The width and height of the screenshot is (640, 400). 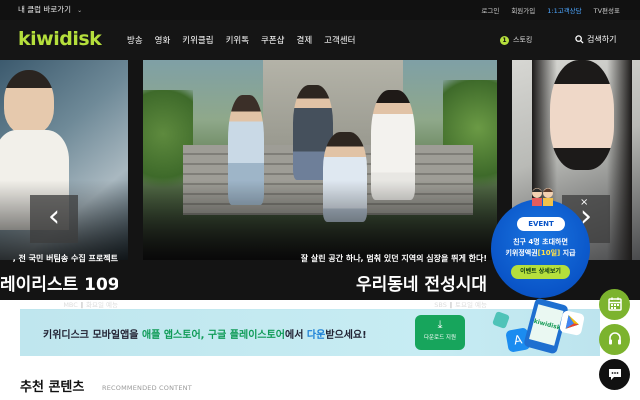 I want to click on main-menu: 방송 영화 키위클립 키위톡 쿠폰샵 결제 고객센터, so click(x=241, y=40).